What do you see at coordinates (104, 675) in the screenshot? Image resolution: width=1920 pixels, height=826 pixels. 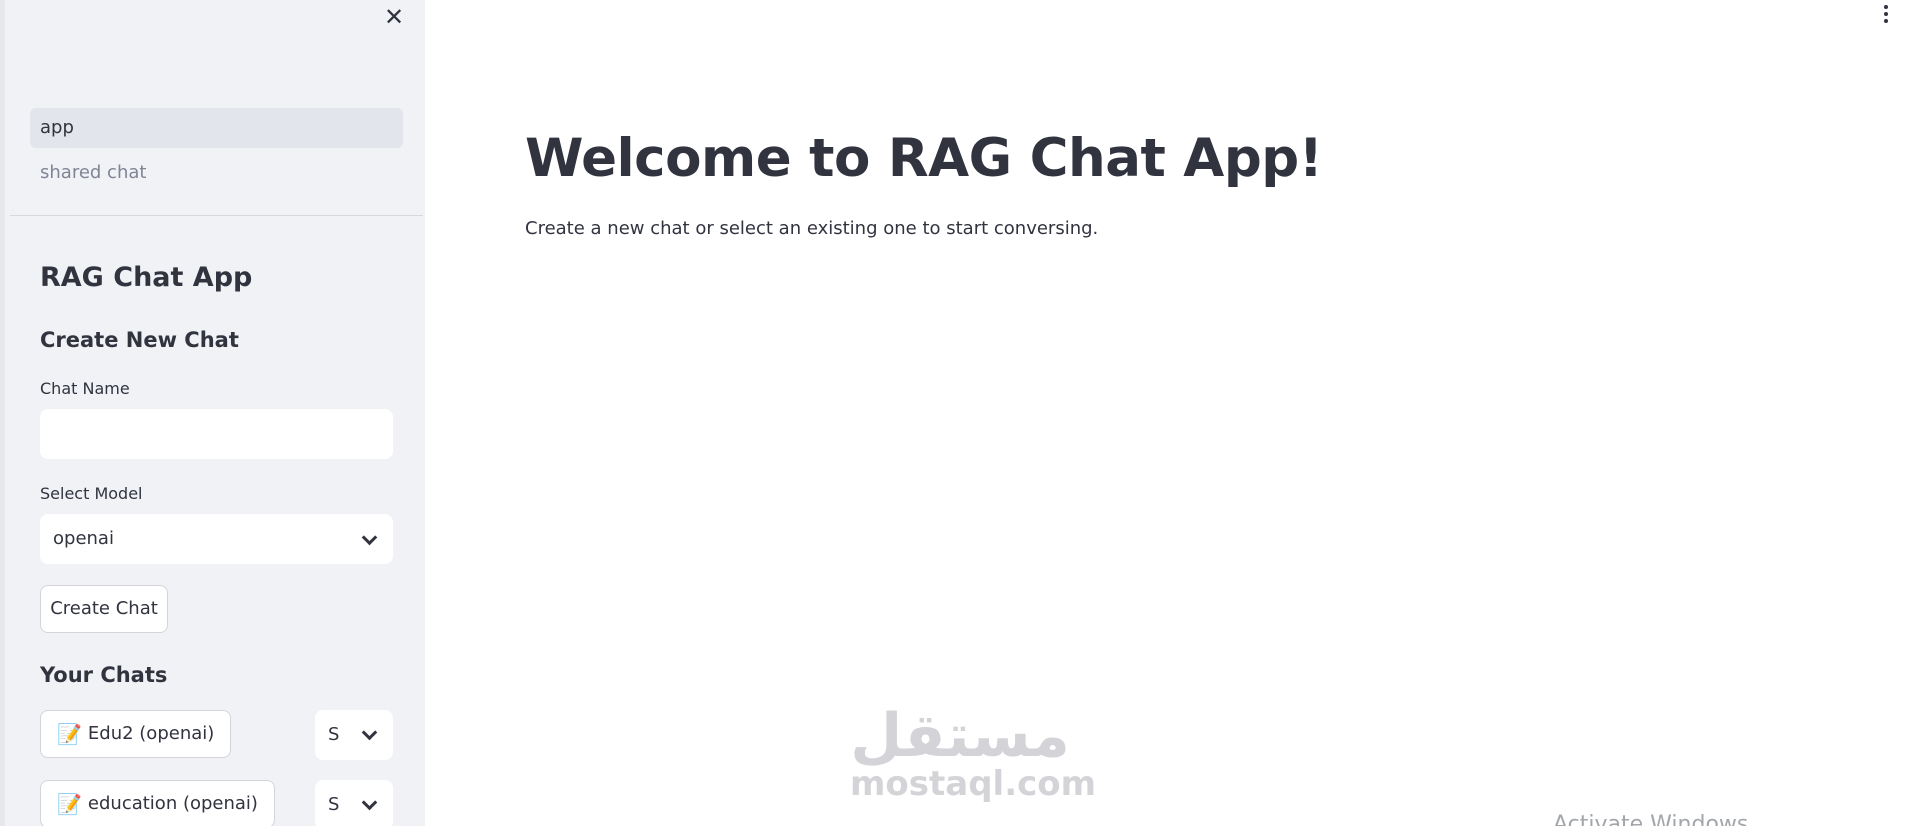 I see `your-chats-heading: Your Chats` at bounding box center [104, 675].